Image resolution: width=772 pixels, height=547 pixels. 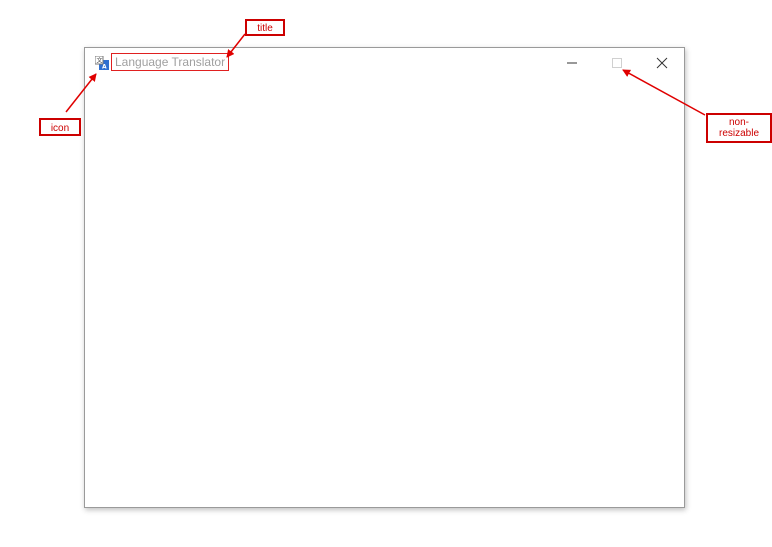 I want to click on minimize-icon, so click(x=572, y=63).